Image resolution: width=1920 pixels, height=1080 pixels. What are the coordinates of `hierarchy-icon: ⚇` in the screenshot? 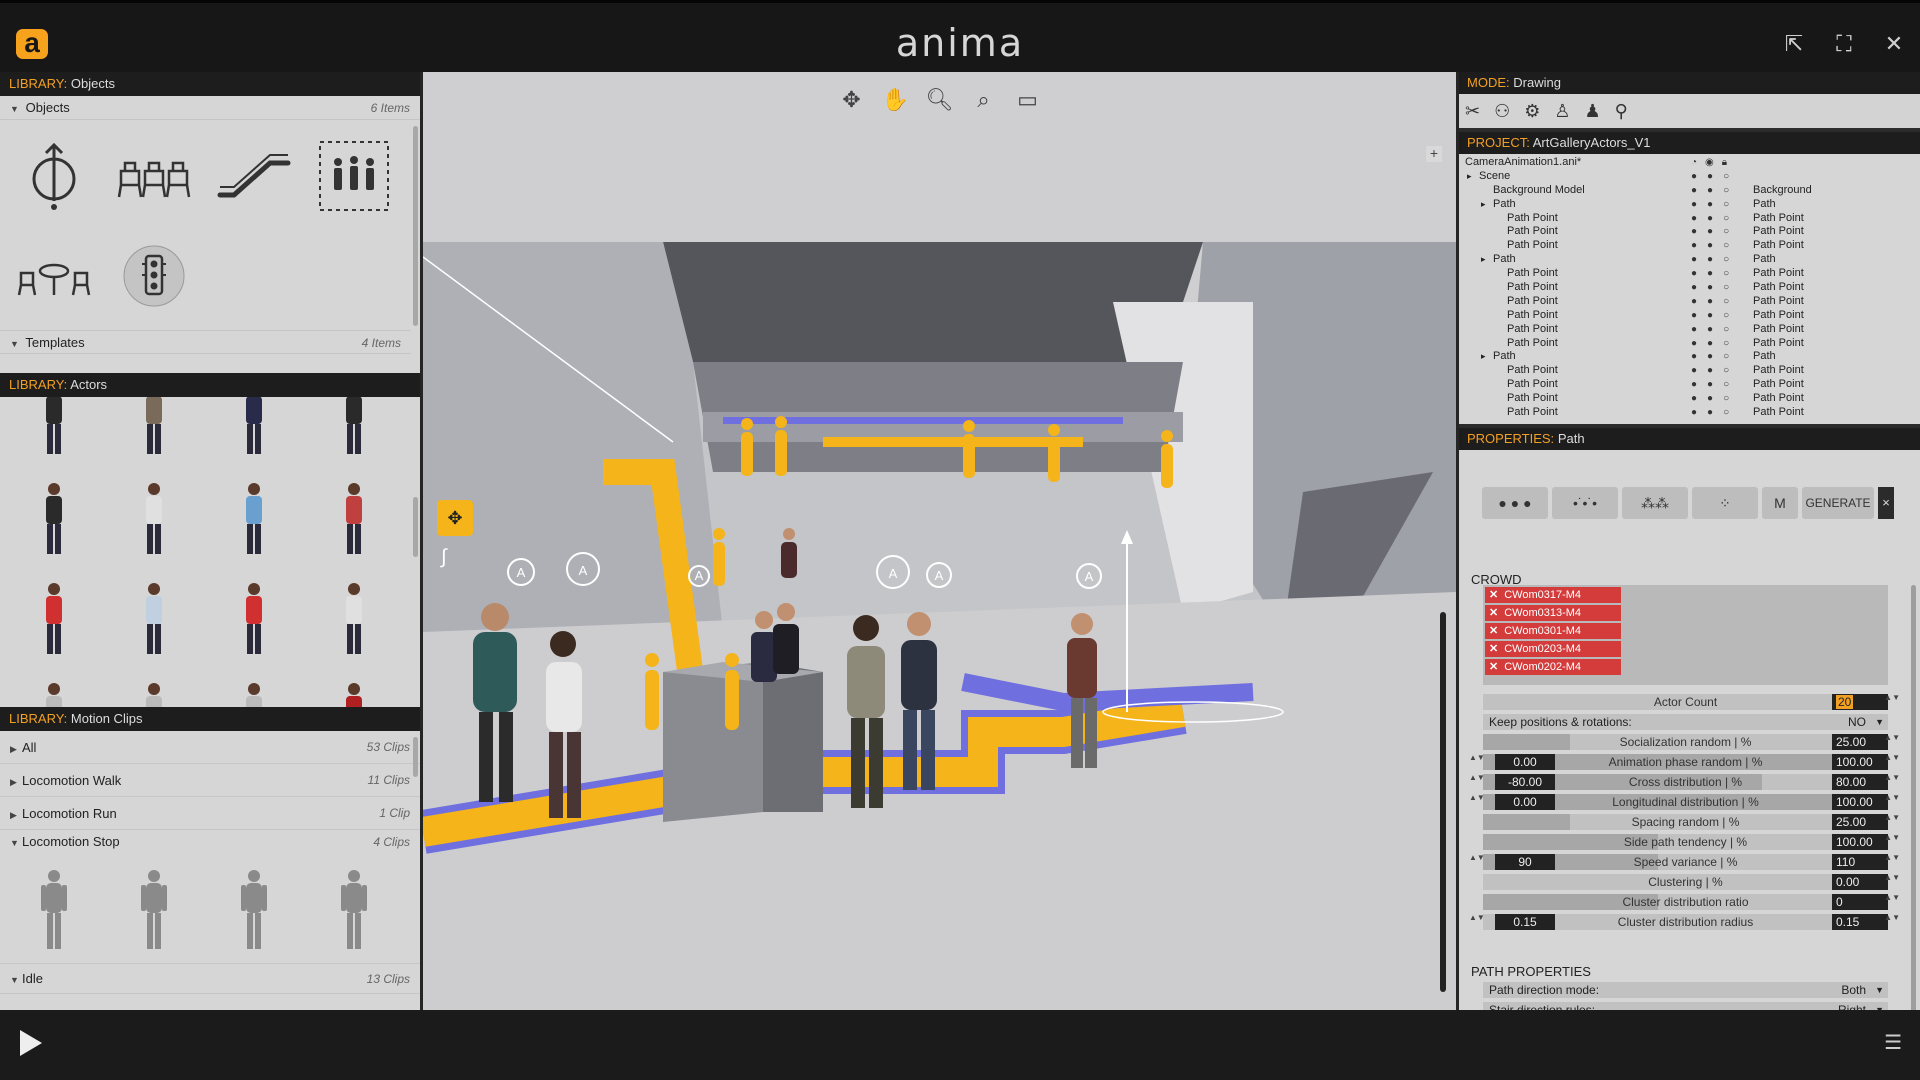 It's located at (1502, 111).